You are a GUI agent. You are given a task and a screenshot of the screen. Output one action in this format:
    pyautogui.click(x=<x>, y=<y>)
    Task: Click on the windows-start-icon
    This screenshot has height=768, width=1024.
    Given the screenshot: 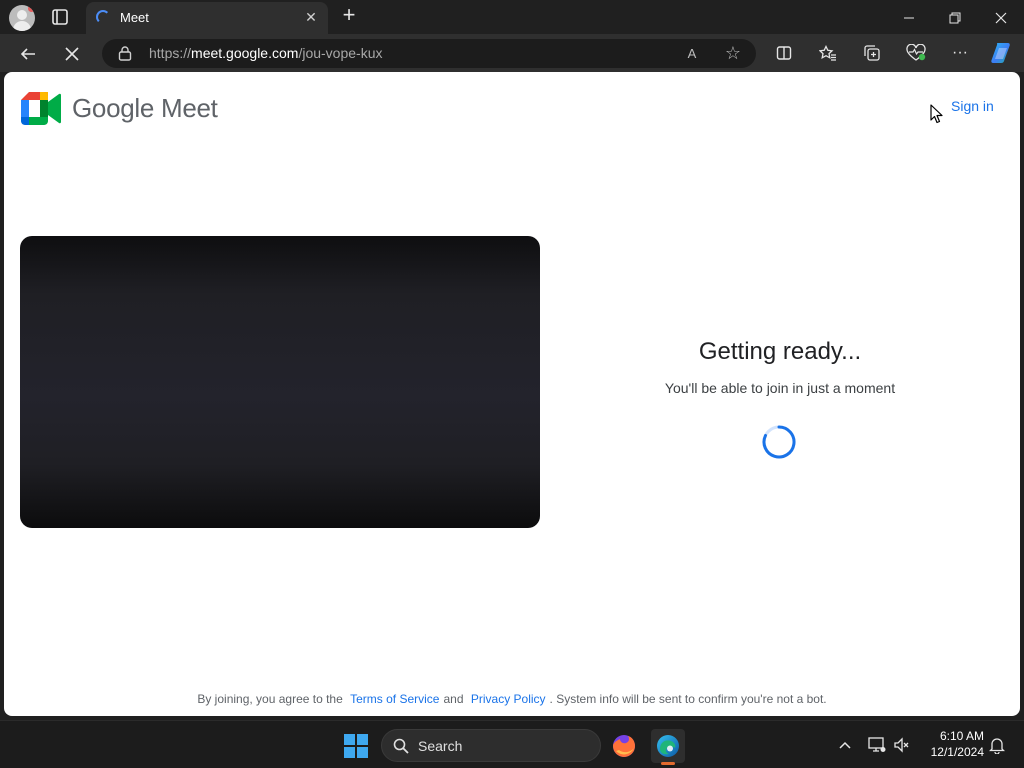 What is the action you would take?
    pyautogui.click(x=356, y=746)
    